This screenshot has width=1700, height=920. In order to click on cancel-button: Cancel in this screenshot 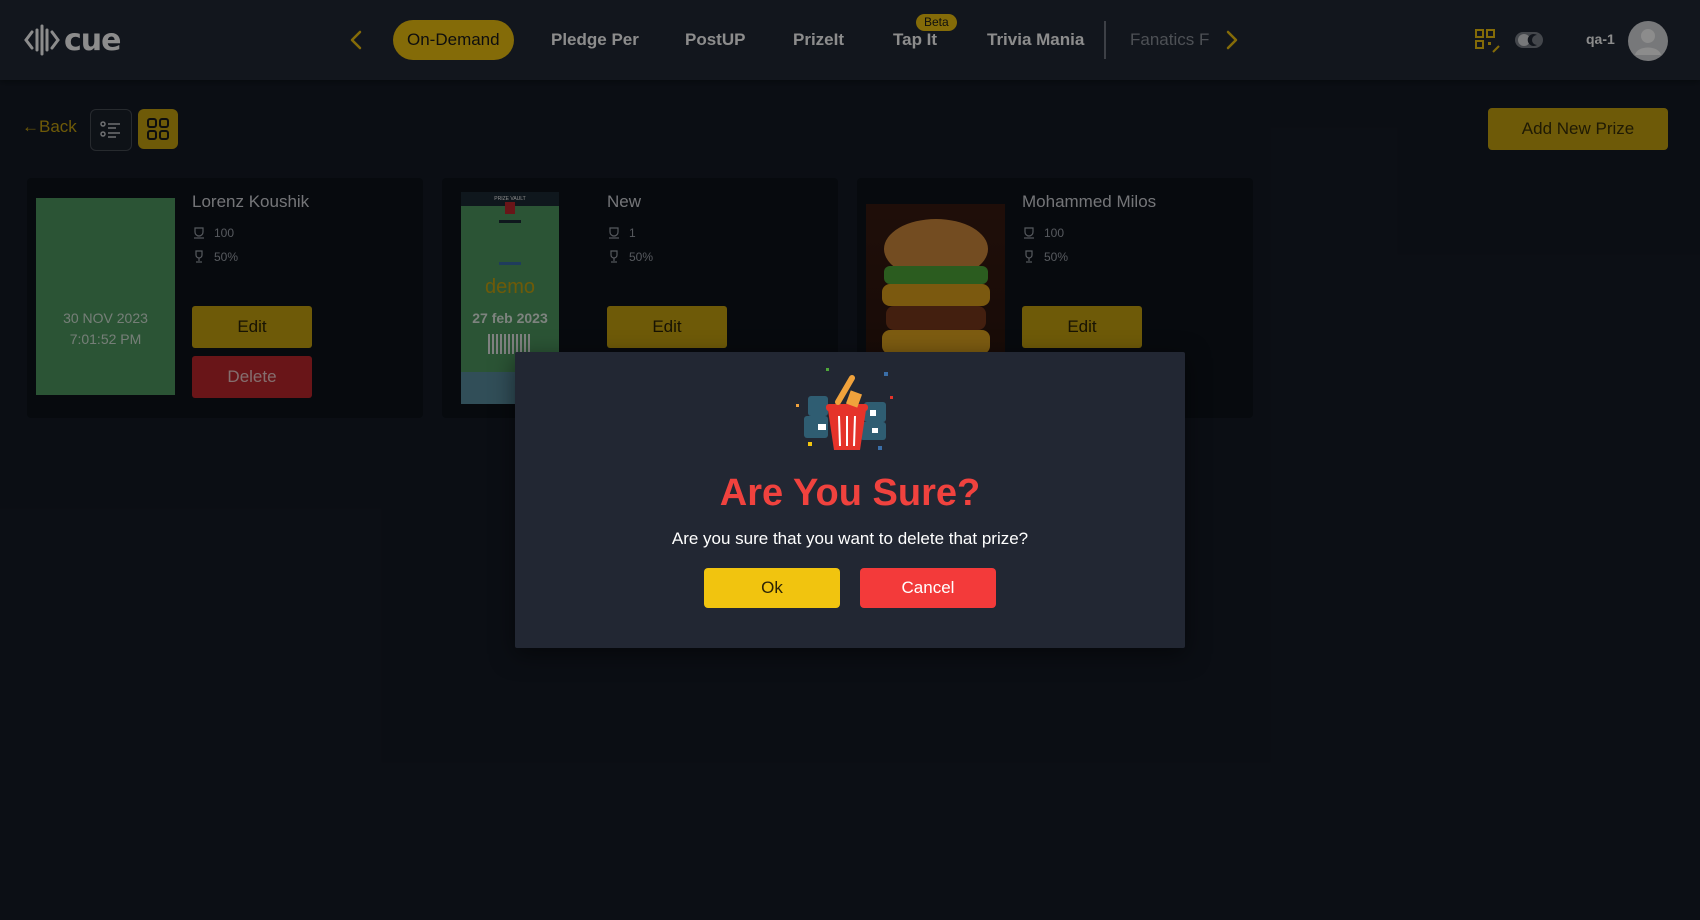, I will do `click(928, 588)`.